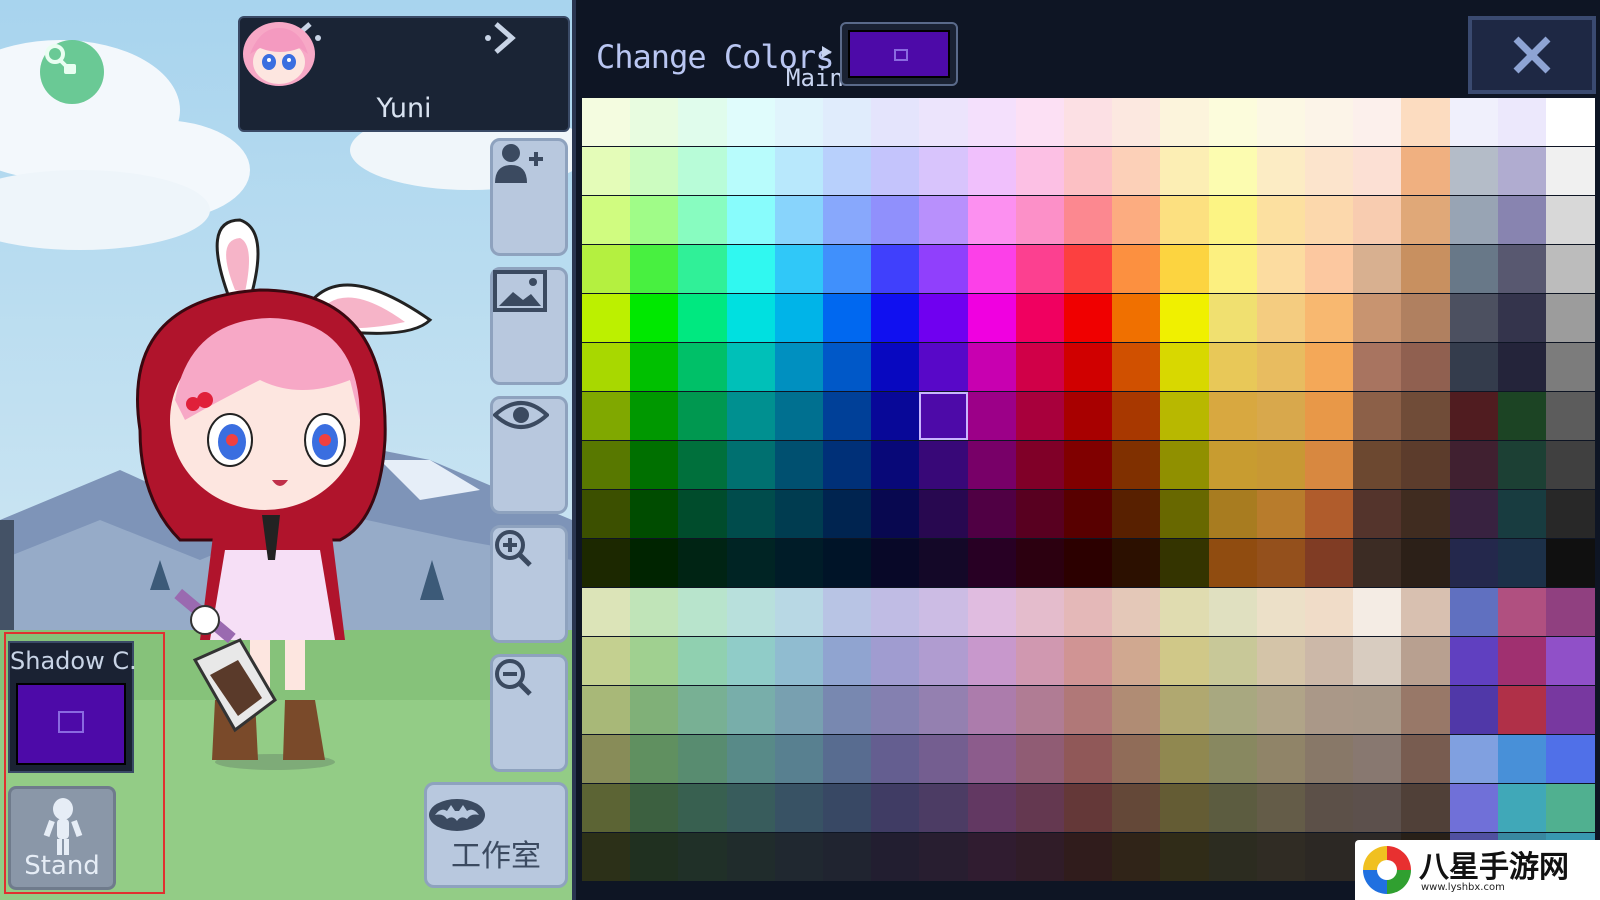 The width and height of the screenshot is (1600, 900). I want to click on shadow-color-swatch, so click(71, 724).